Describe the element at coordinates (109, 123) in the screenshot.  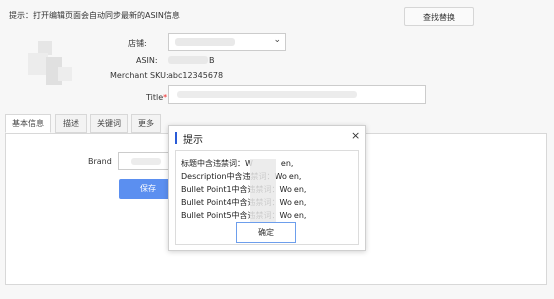
I see `tab-keywords: 关键词` at that location.